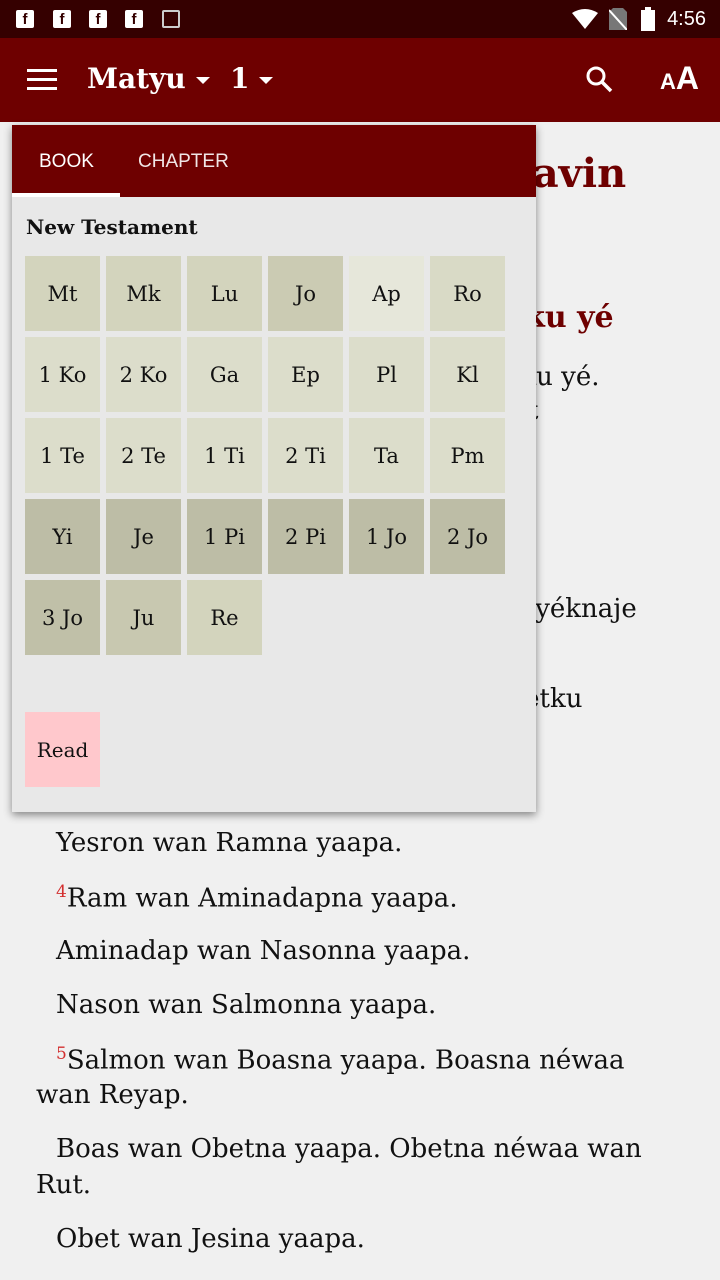 This screenshot has height=1280, width=720. I want to click on verse: Boas wan Obetna yaapa. Obetna néwaa wan, so click(349, 1149).